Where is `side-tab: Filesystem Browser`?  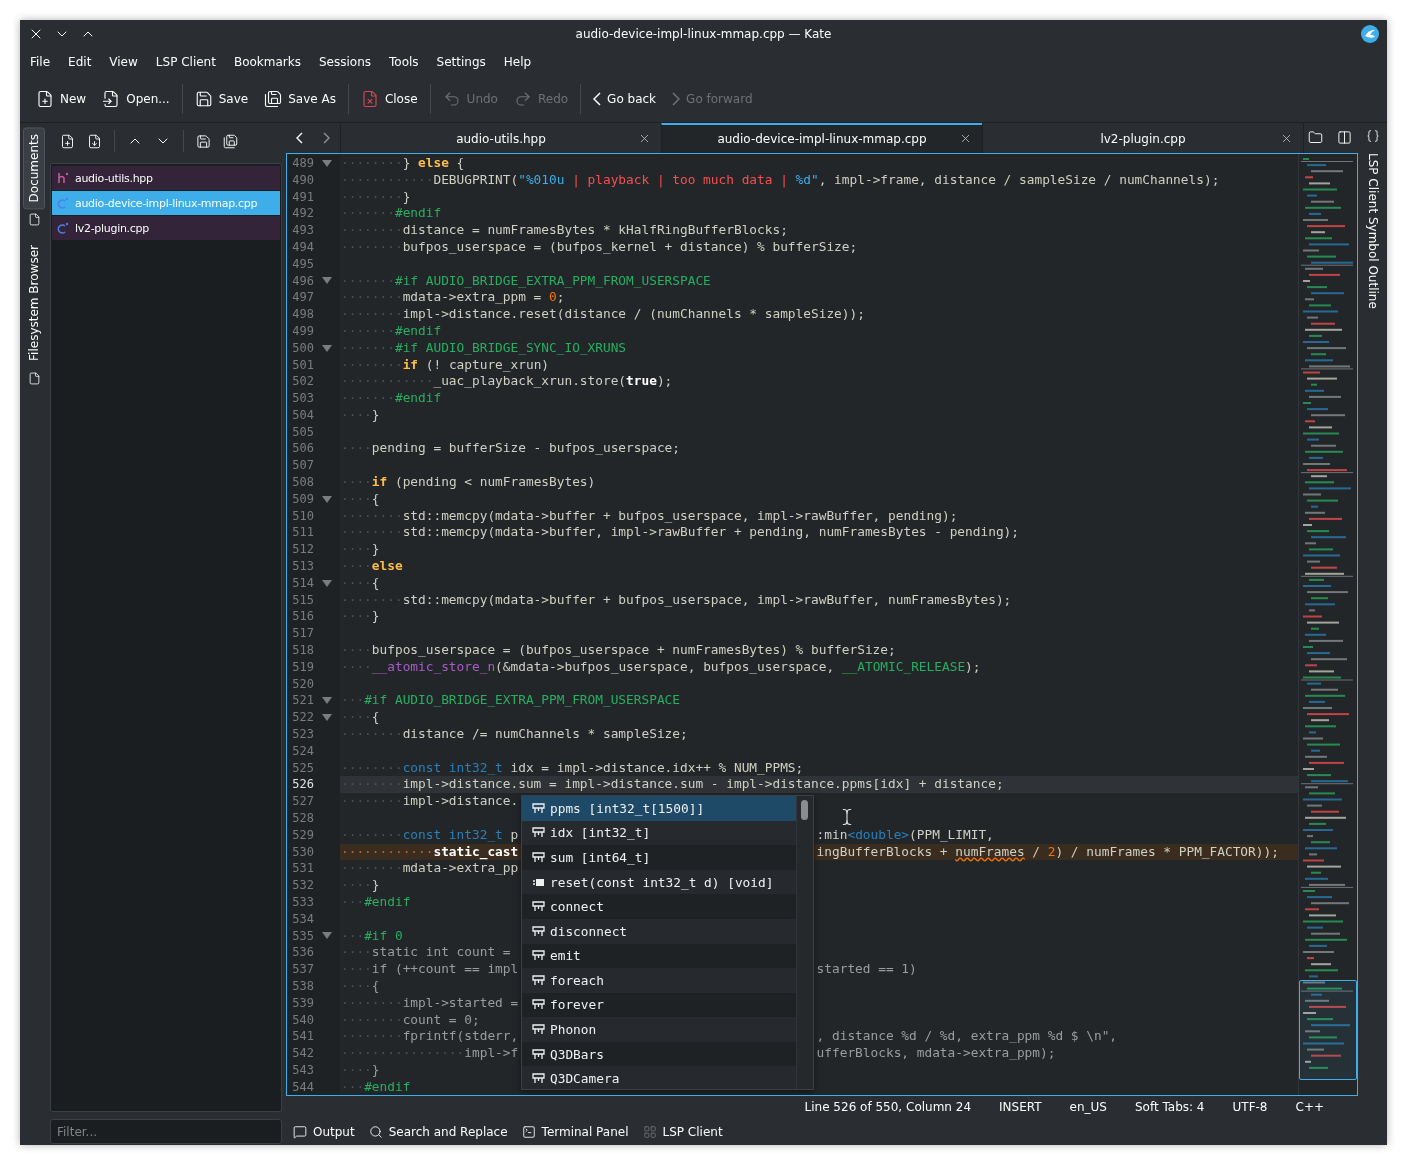
side-tab: Filesystem Browser is located at coordinates (34, 303).